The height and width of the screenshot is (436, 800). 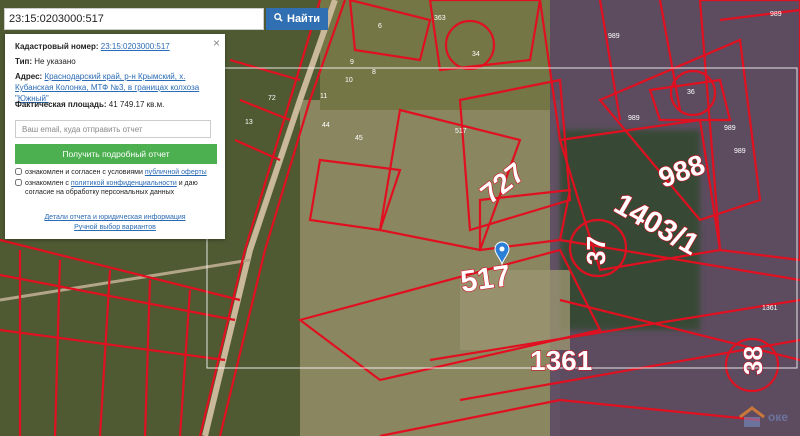 I want to click on area-label: Фактическая площадь:, so click(x=61, y=104).